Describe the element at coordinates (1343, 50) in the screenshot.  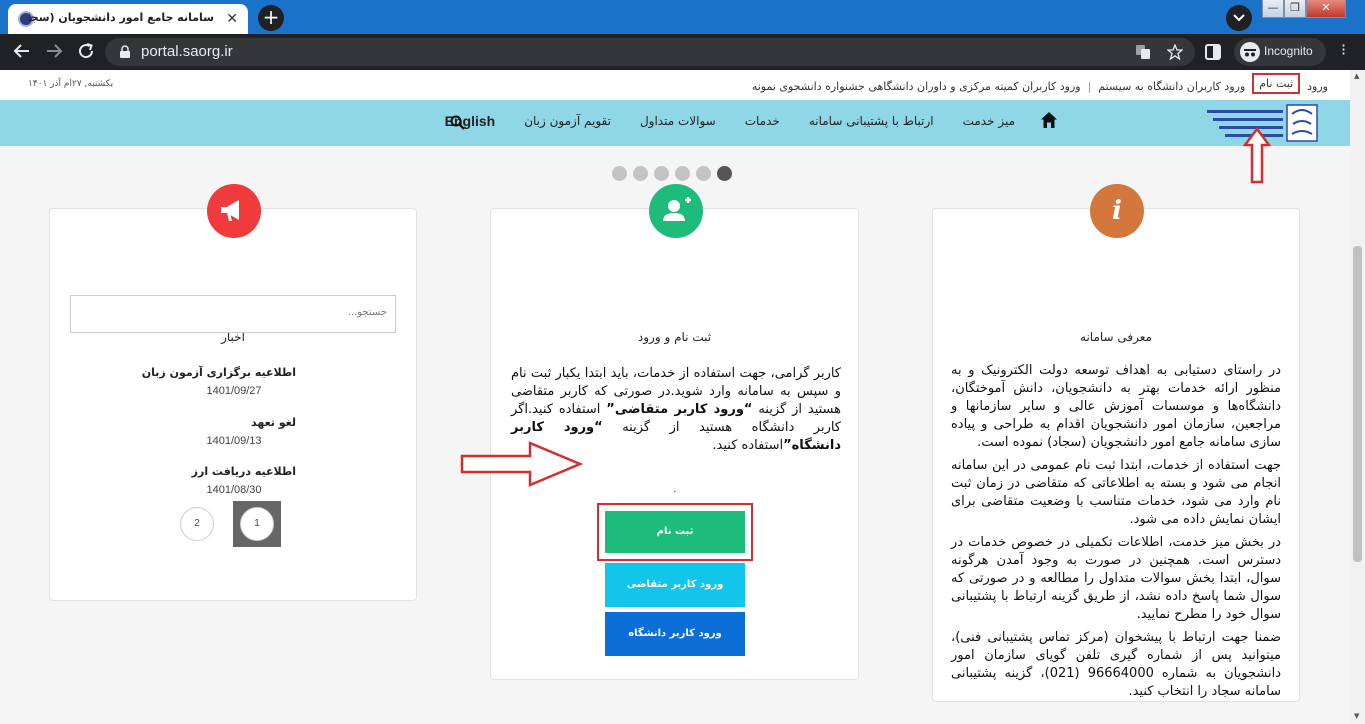
I see `browser-menu-icon: · · ·` at that location.